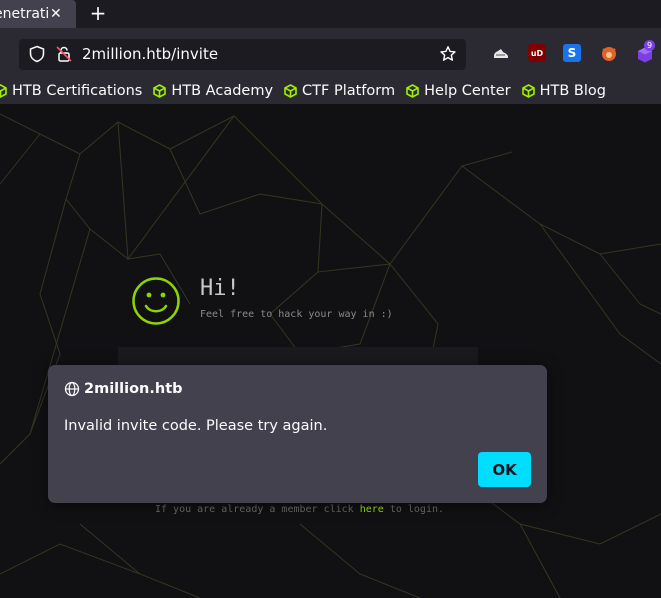 The width and height of the screenshot is (661, 598). Describe the element at coordinates (37, 54) in the screenshot. I see `shield-icon` at that location.